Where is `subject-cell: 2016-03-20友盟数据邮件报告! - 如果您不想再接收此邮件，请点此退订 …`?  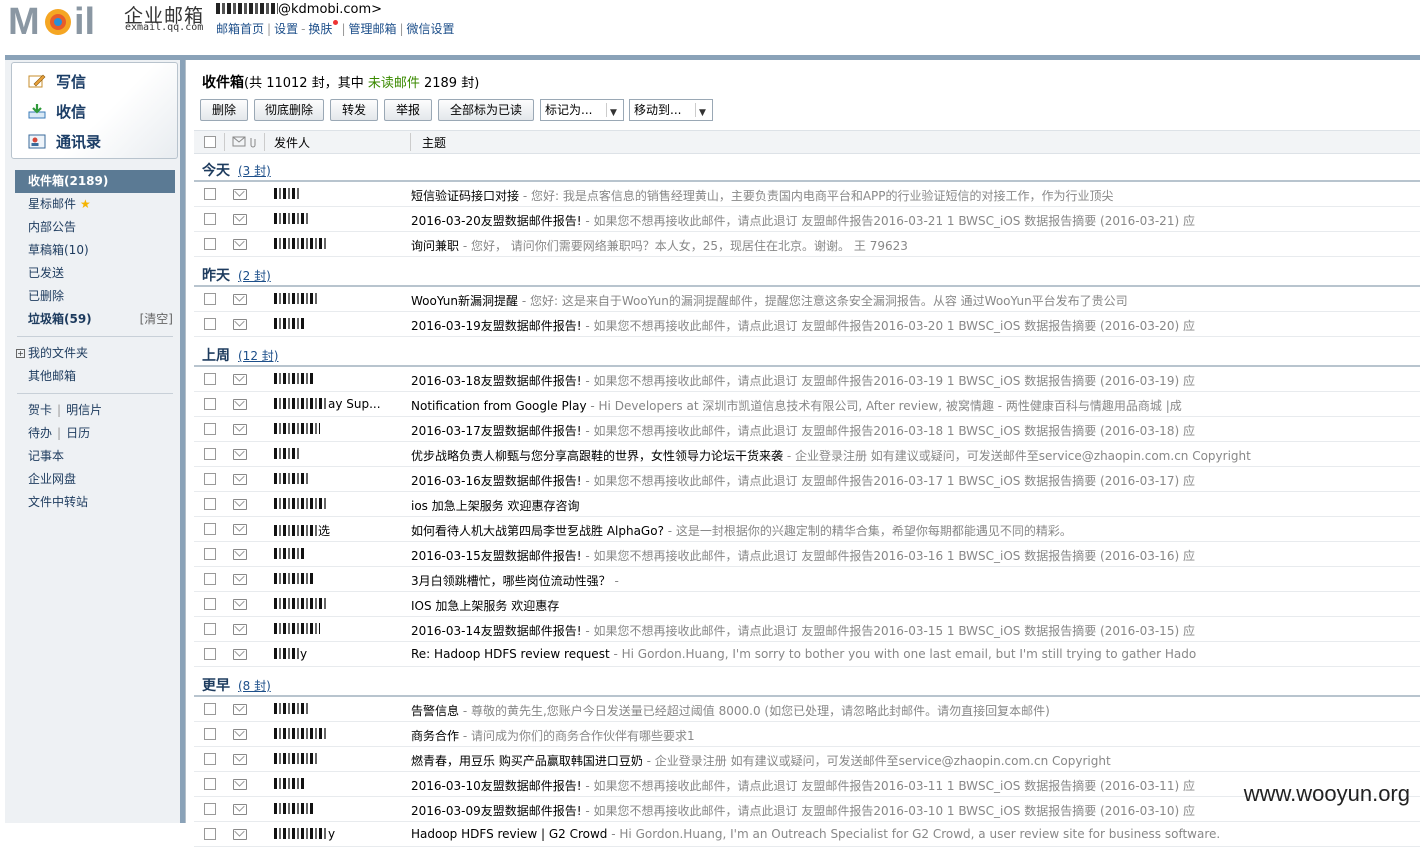
subject-cell: 2016-03-20友盟数据邮件报告! - 如果您不想再接收此邮件，请点此退订 … is located at coordinates (911, 220).